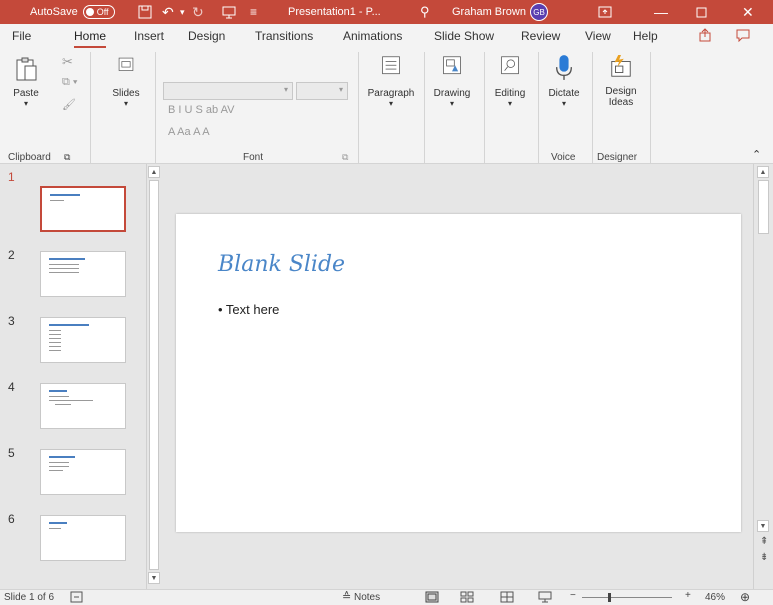  Describe the element at coordinates (253, 12) in the screenshot. I see `customize-toolbar-icon: ≡` at that location.